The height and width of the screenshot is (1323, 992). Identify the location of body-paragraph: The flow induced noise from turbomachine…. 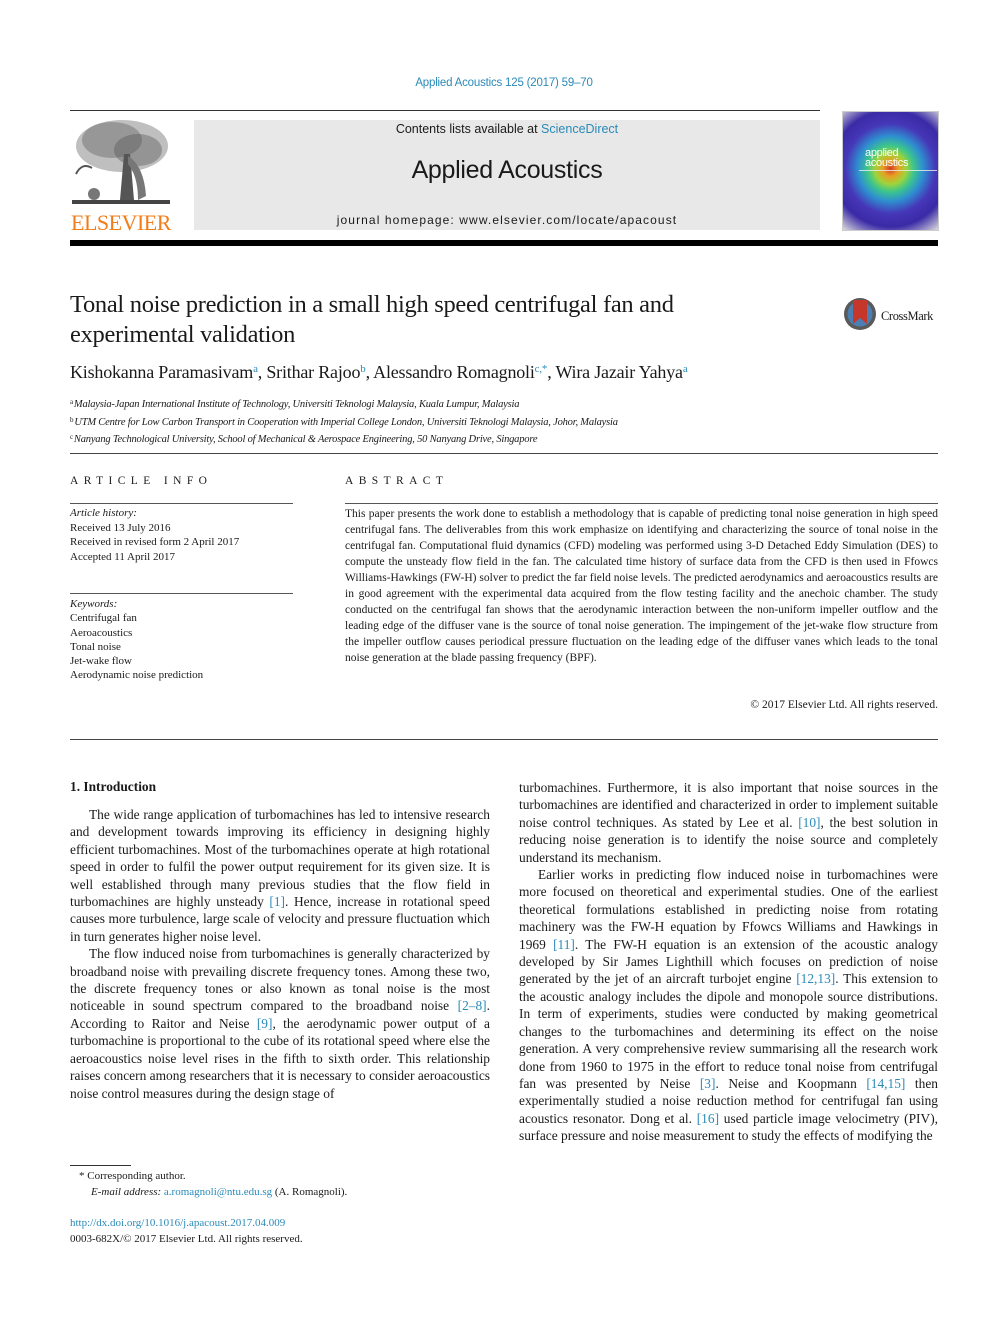
(280, 1023).